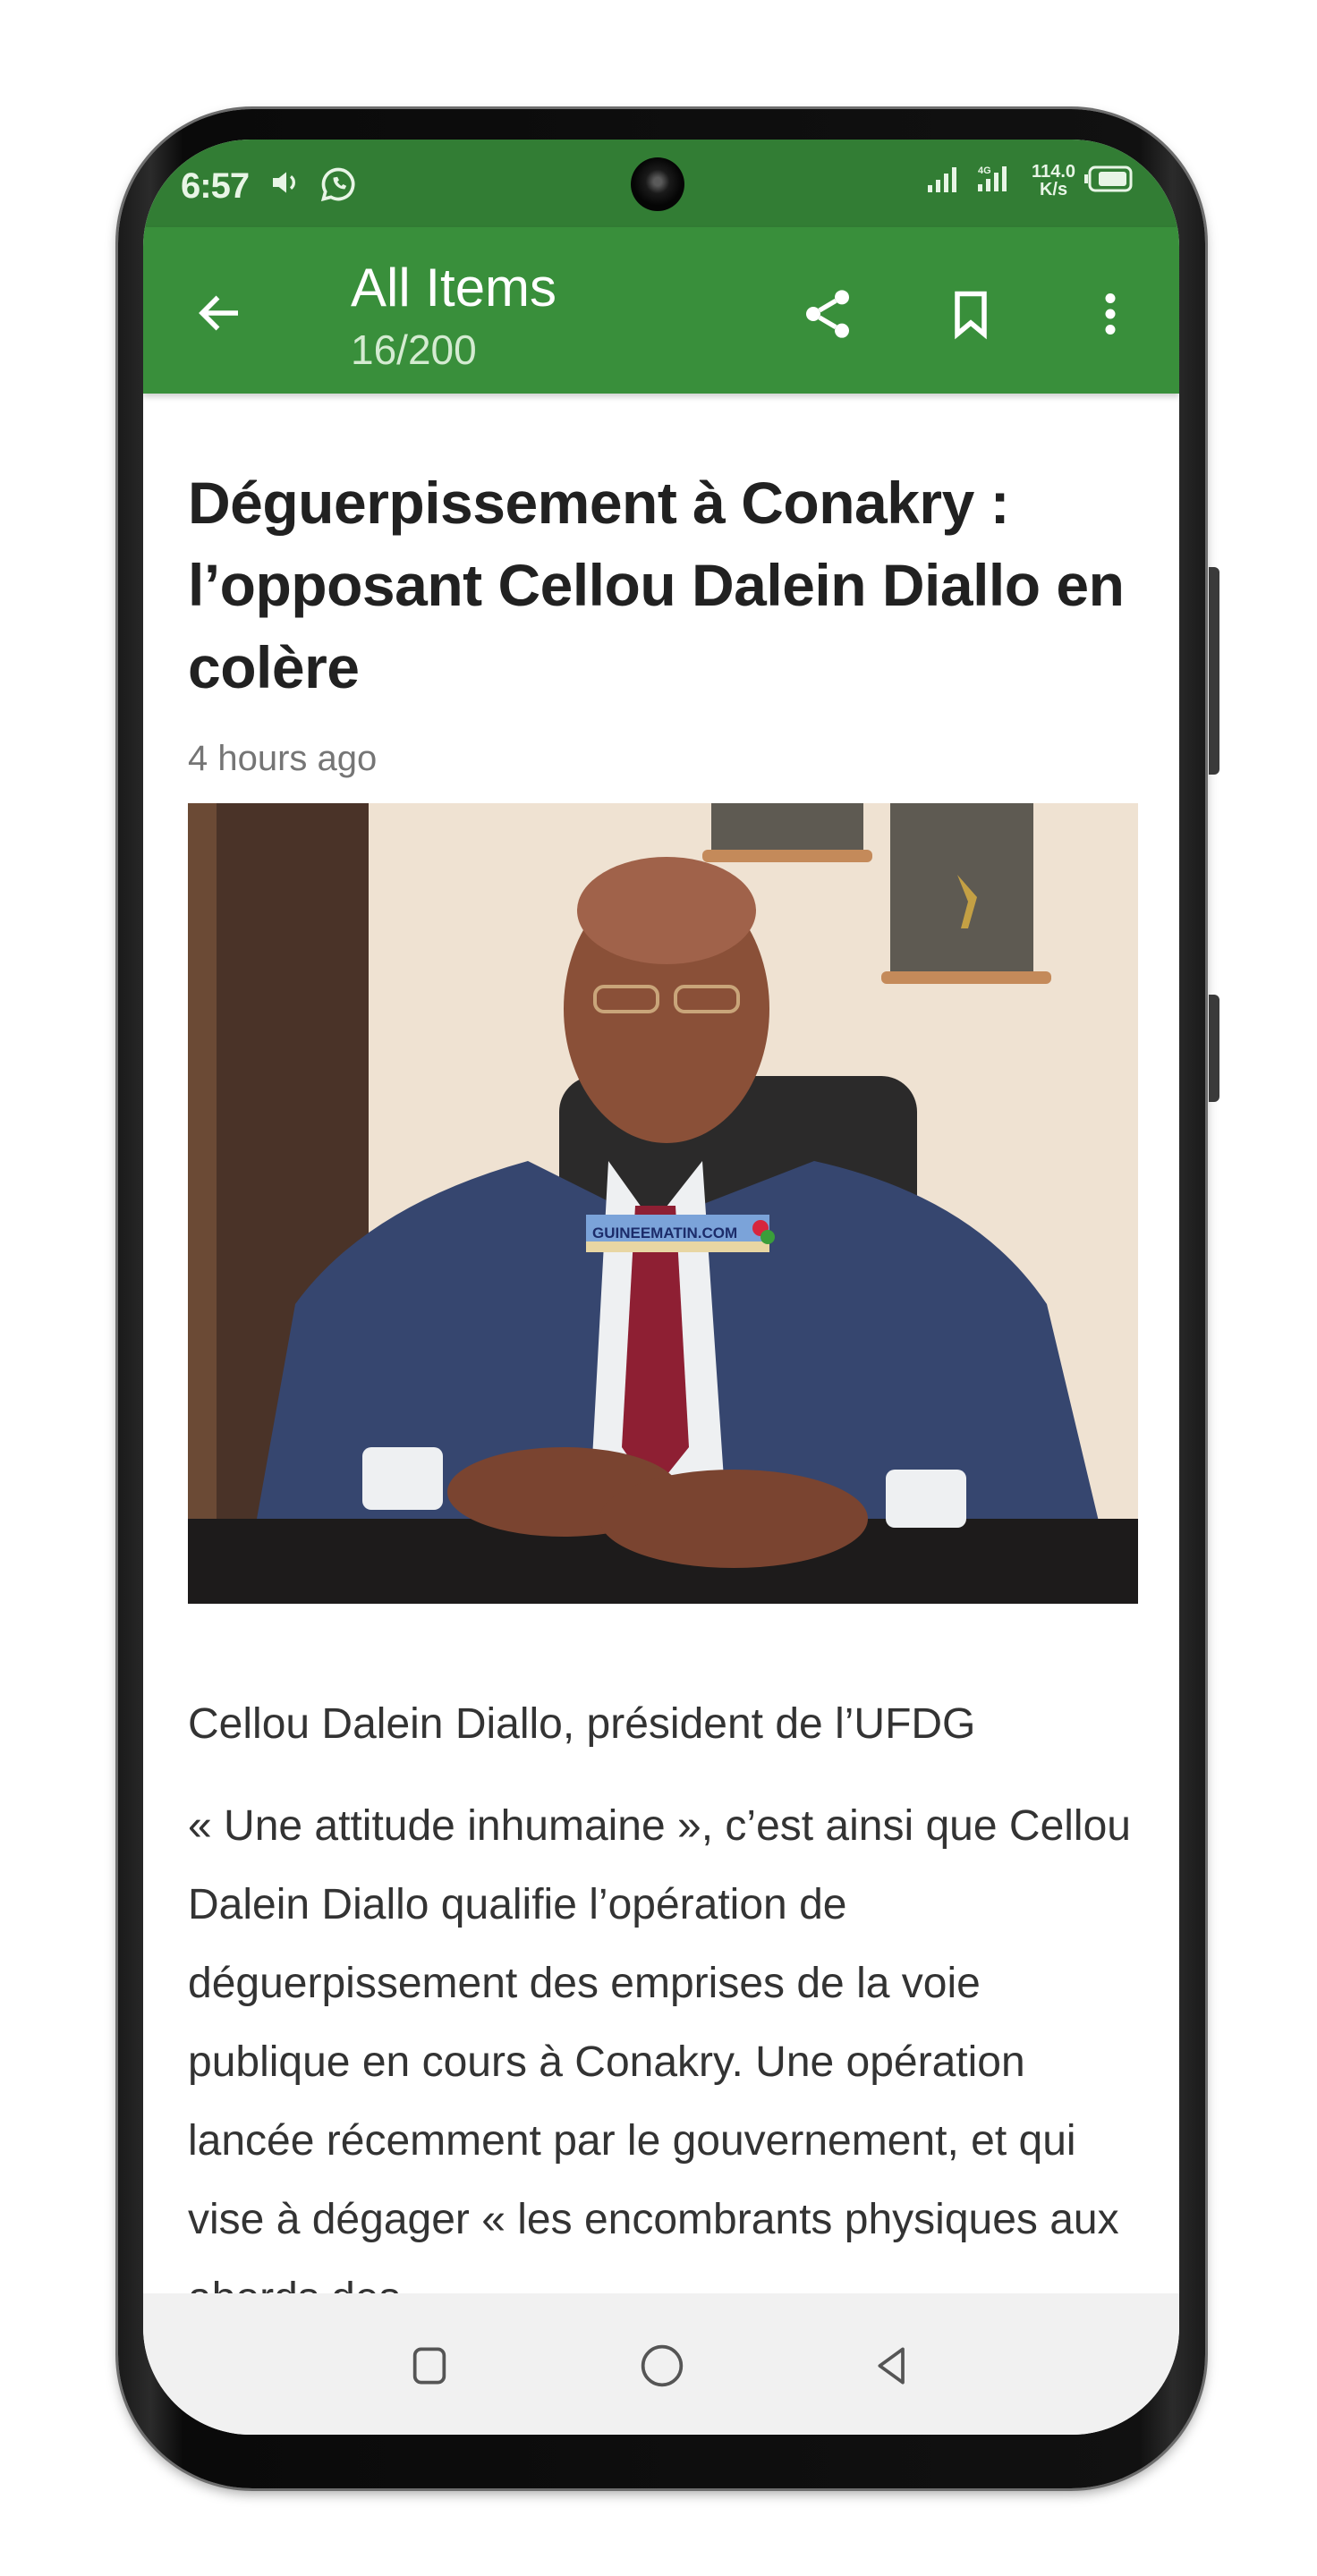  I want to click on share-icon, so click(828, 314).